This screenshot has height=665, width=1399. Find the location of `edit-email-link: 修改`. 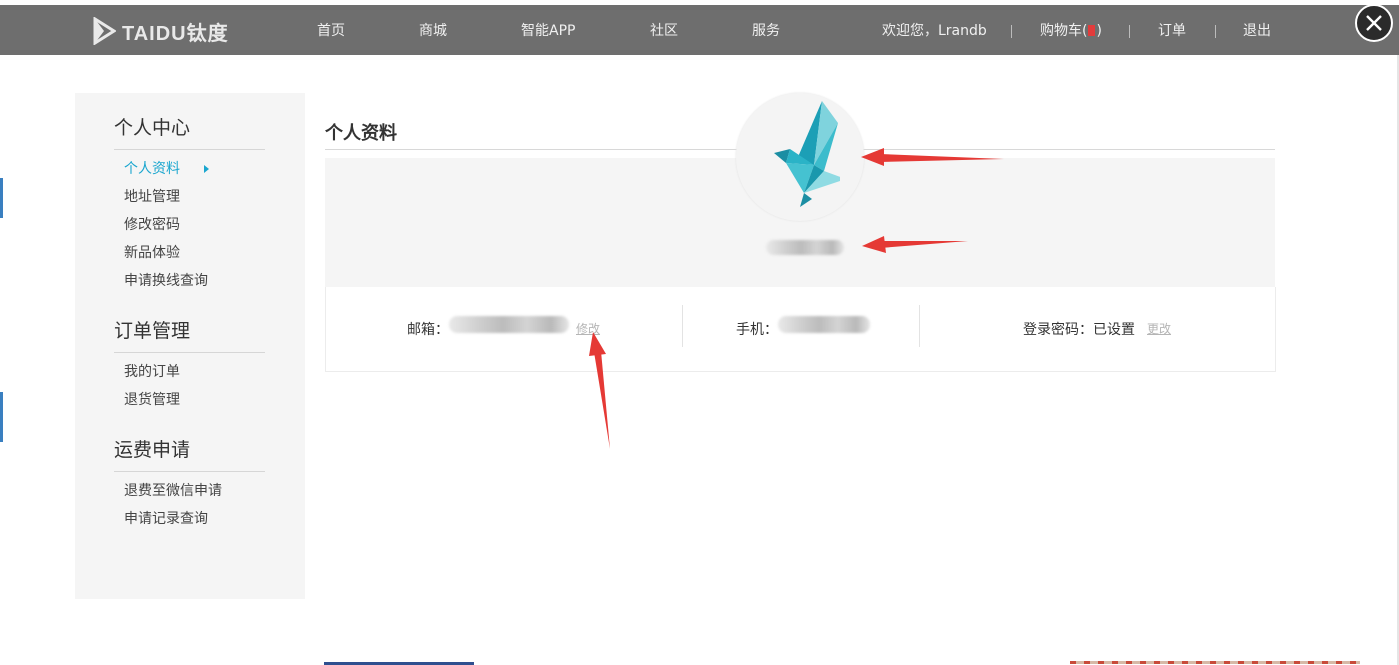

edit-email-link: 修改 is located at coordinates (588, 328).